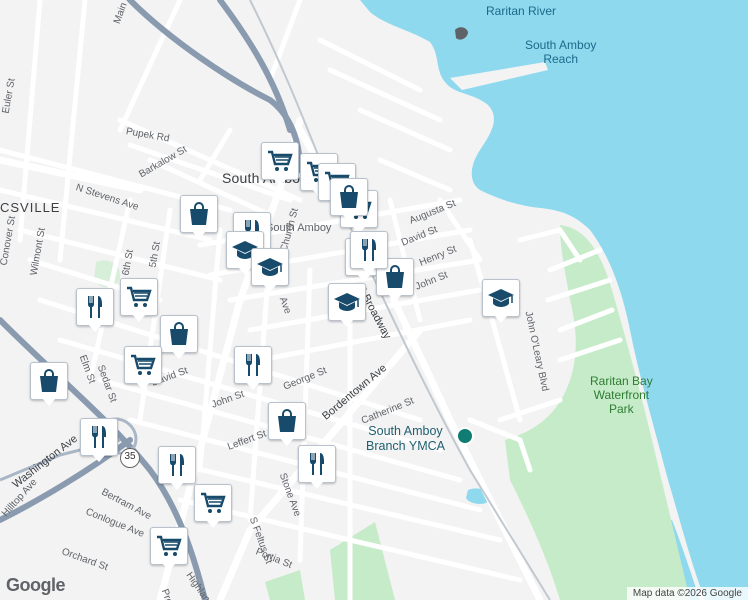 The image size is (748, 600). What do you see at coordinates (561, 52) in the screenshot?
I see `south-amboy-reach-label: South Amboy Reach` at bounding box center [561, 52].